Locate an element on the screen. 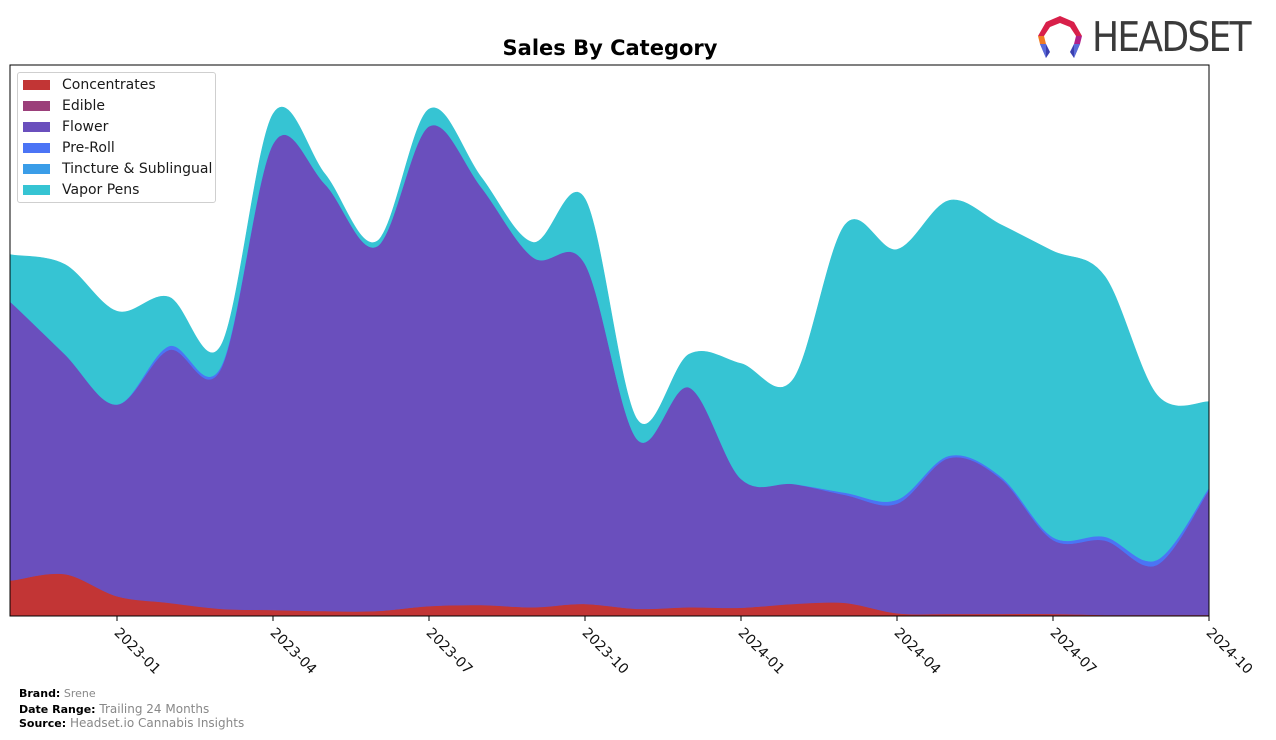 Image resolution: width=1276 pixels, height=740 pixels. brand-label: Brand: is located at coordinates (40, 693).